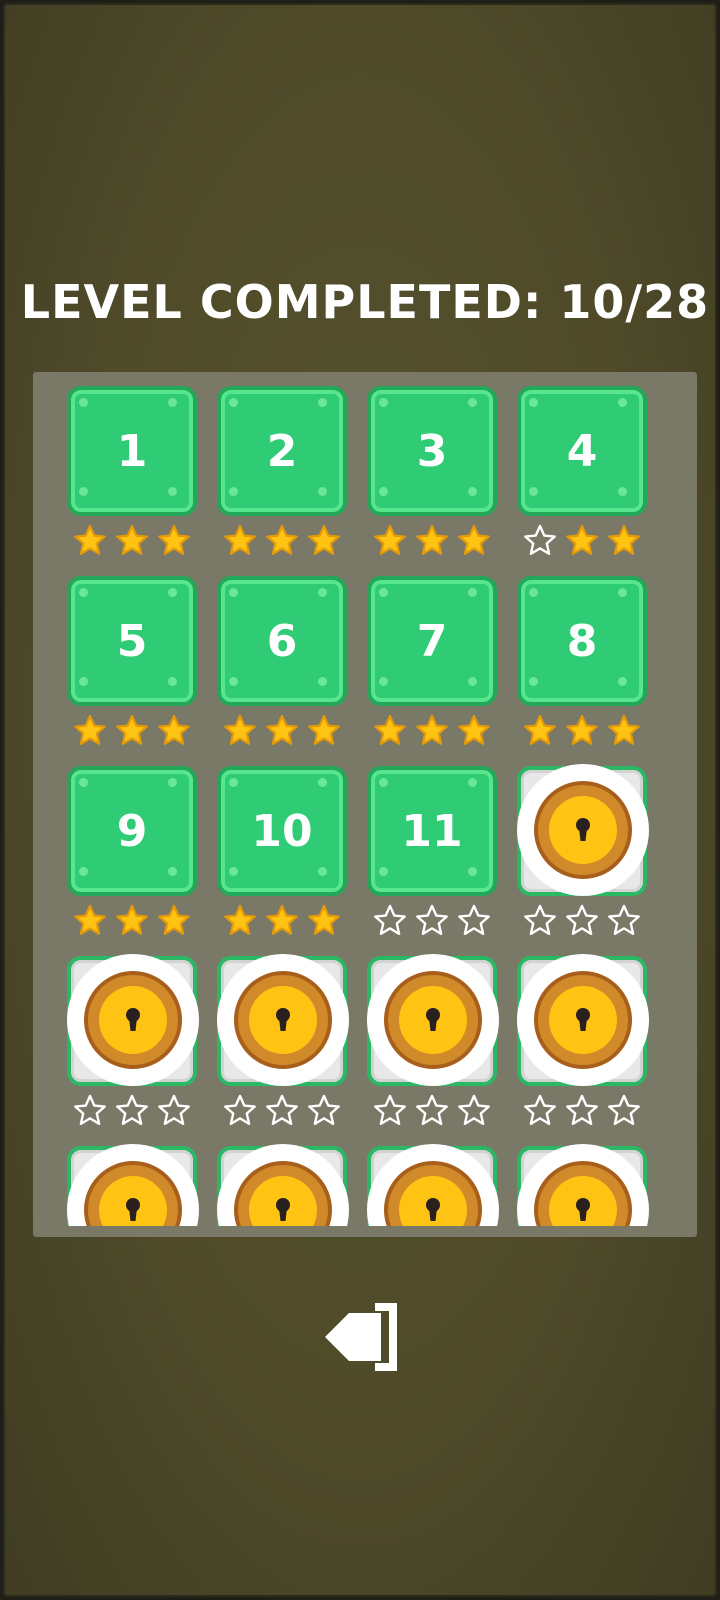 Image resolution: width=720 pixels, height=1600 pixels. I want to click on level-button: 6, so click(282, 671).